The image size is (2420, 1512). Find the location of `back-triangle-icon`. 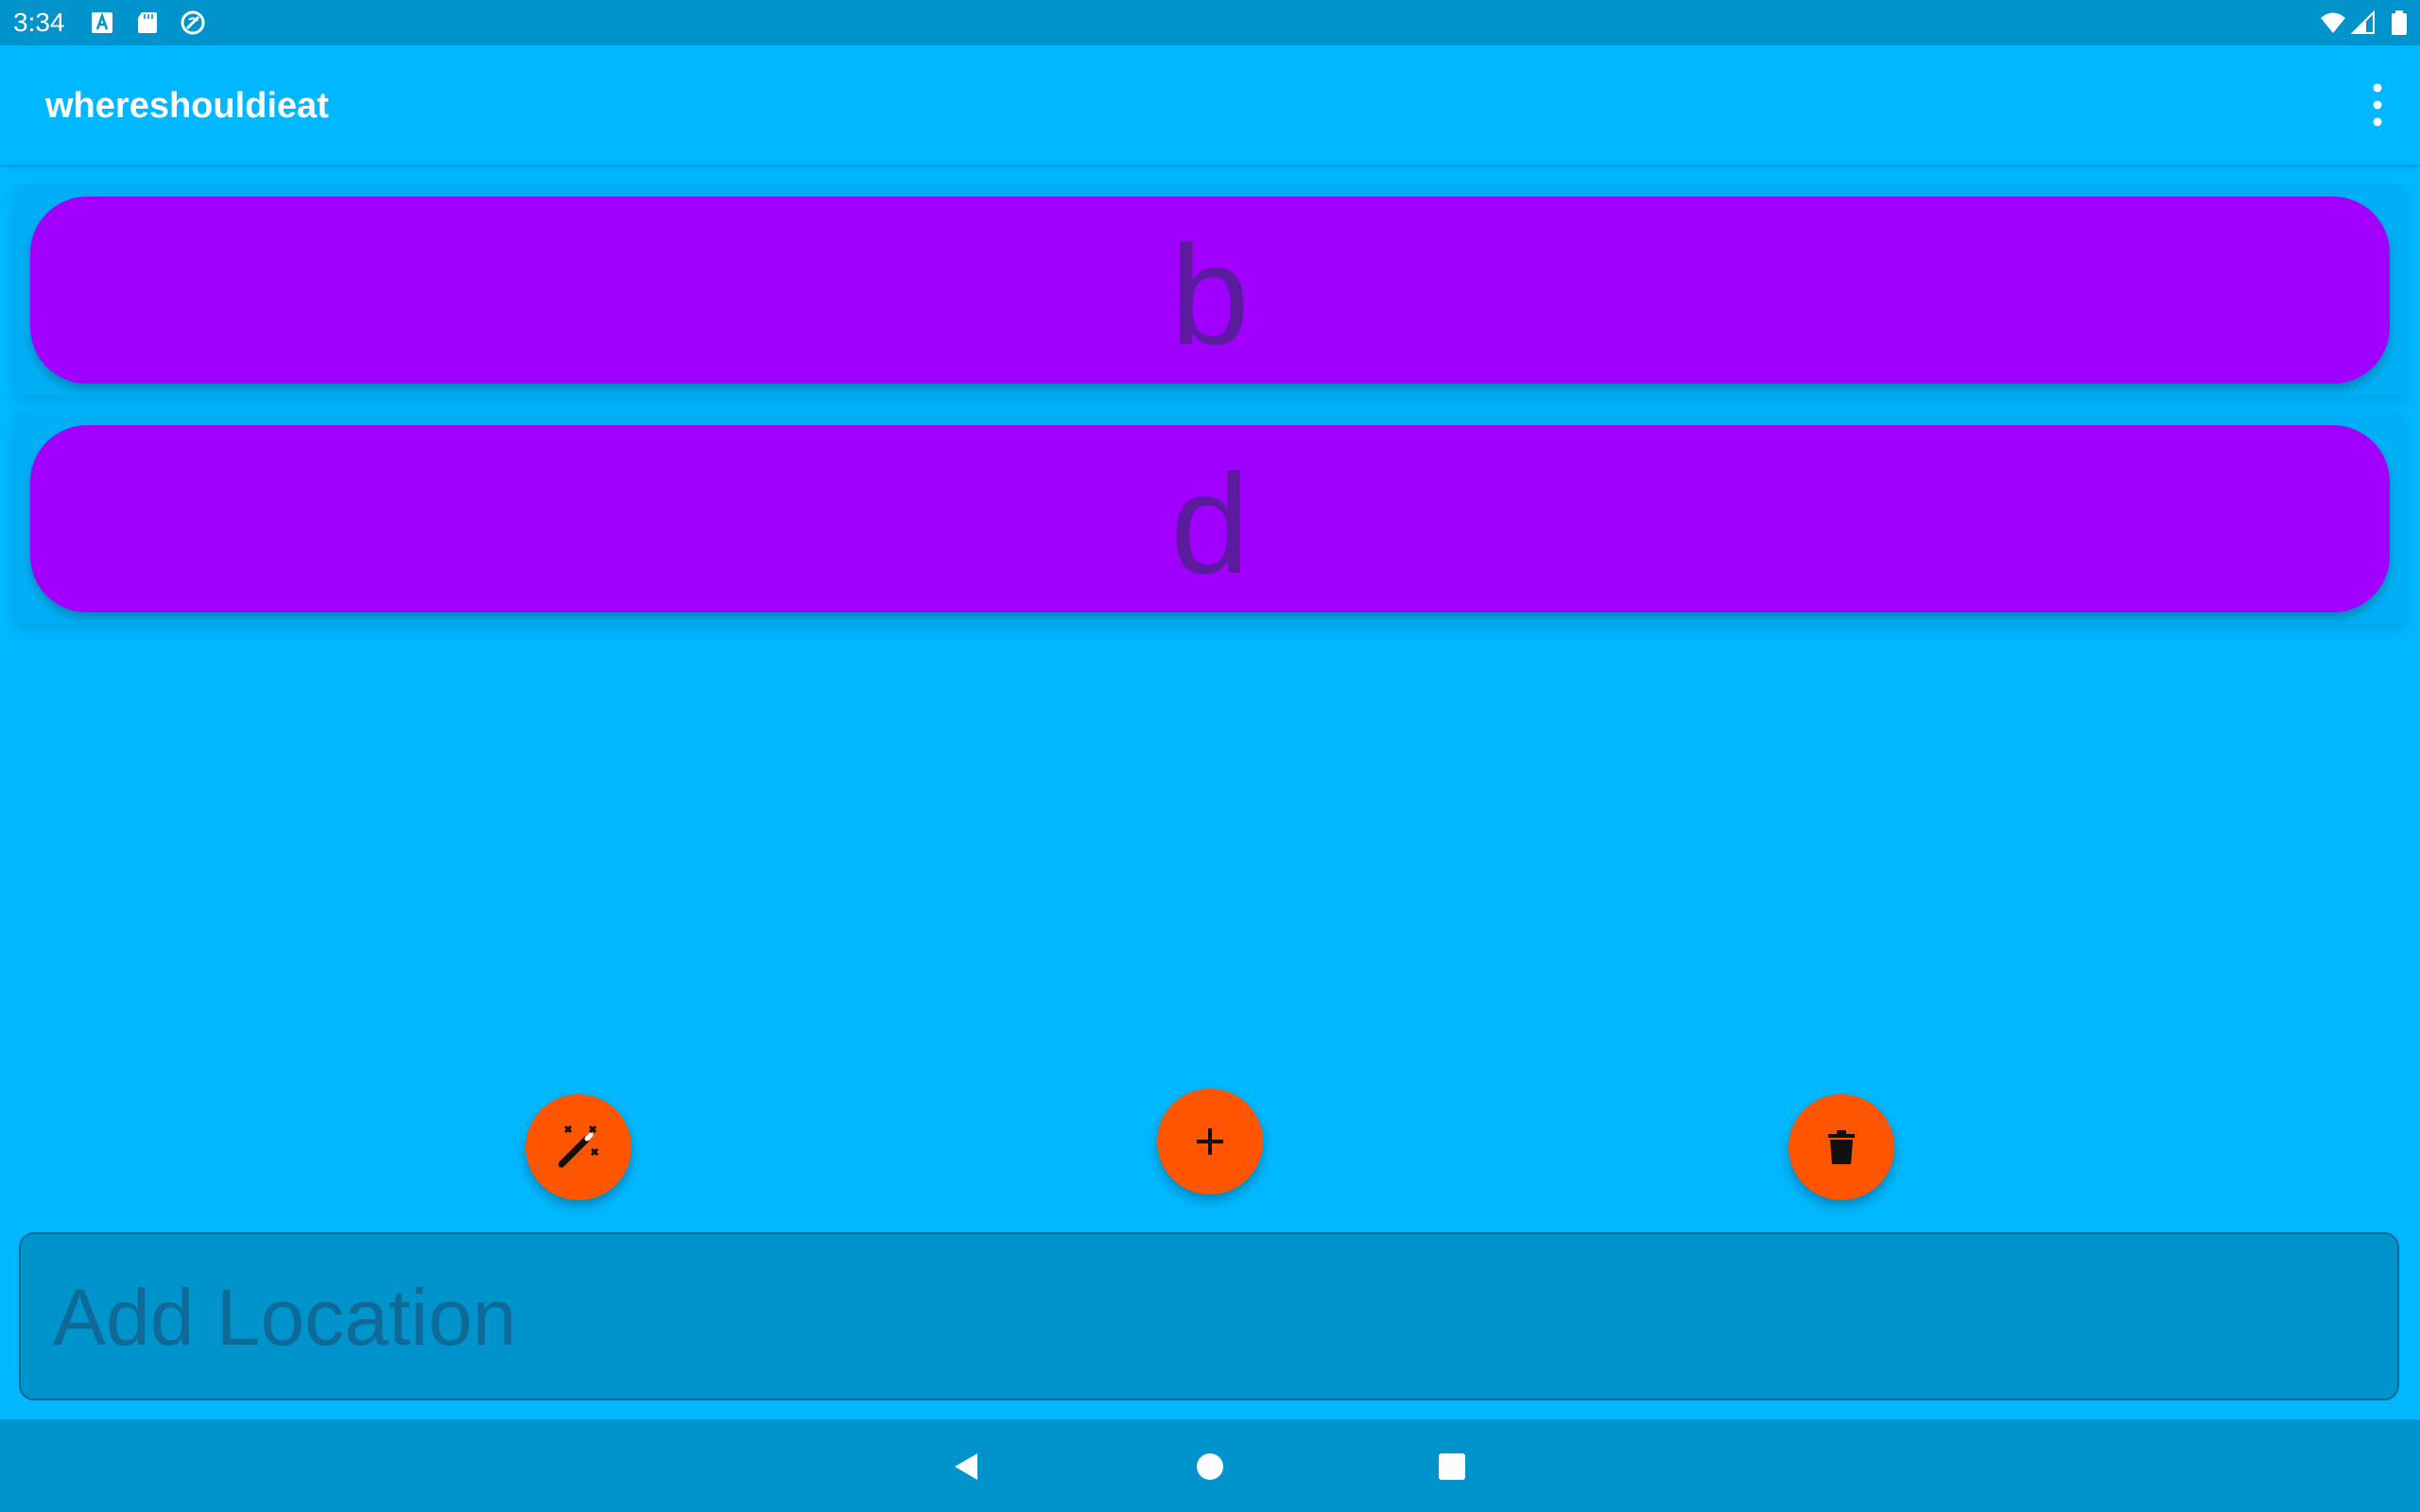

back-triangle-icon is located at coordinates (966, 1466).